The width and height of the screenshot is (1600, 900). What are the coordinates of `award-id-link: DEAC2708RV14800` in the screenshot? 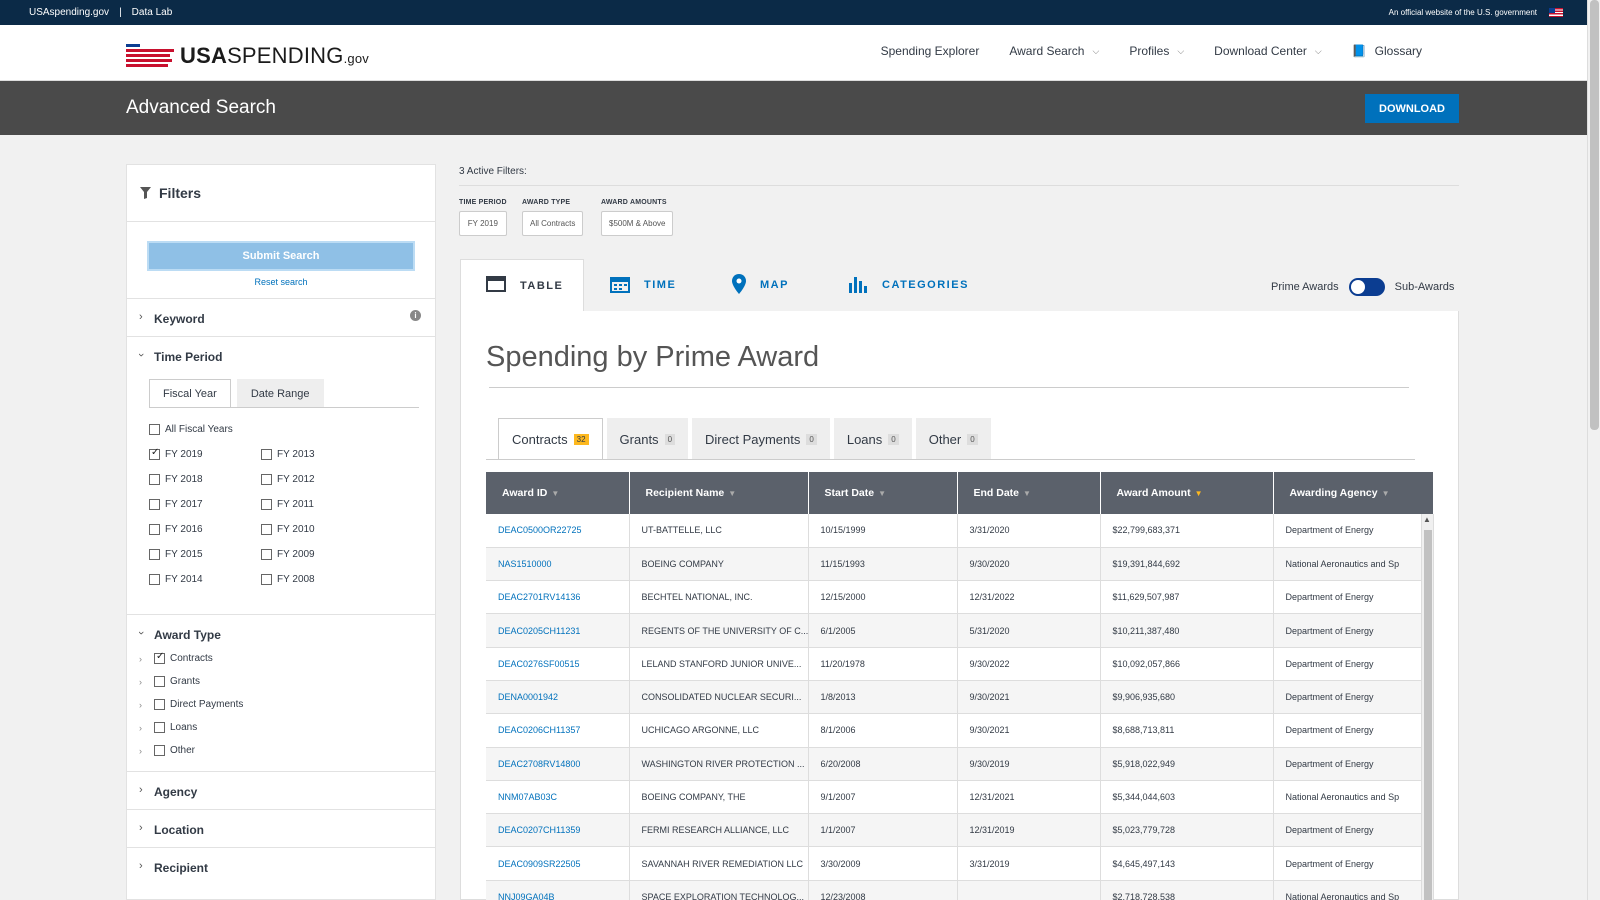 It's located at (558, 764).